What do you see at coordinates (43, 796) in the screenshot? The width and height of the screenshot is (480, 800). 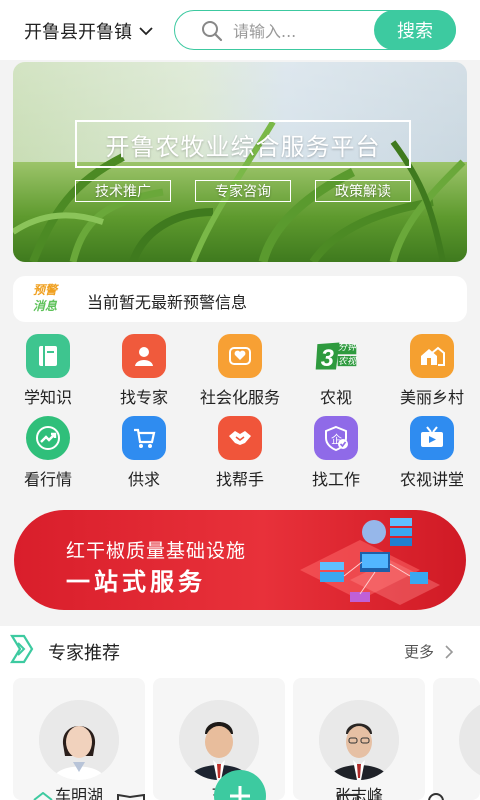 I see `home-icon` at bounding box center [43, 796].